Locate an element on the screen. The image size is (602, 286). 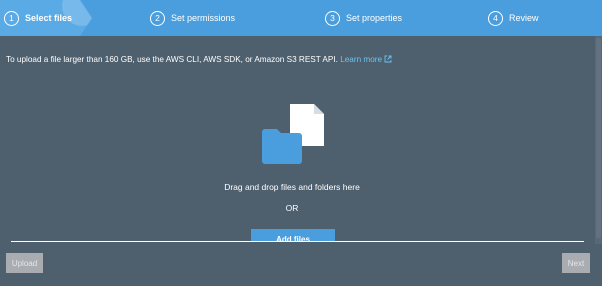
or-separator: OR is located at coordinates (292, 208).